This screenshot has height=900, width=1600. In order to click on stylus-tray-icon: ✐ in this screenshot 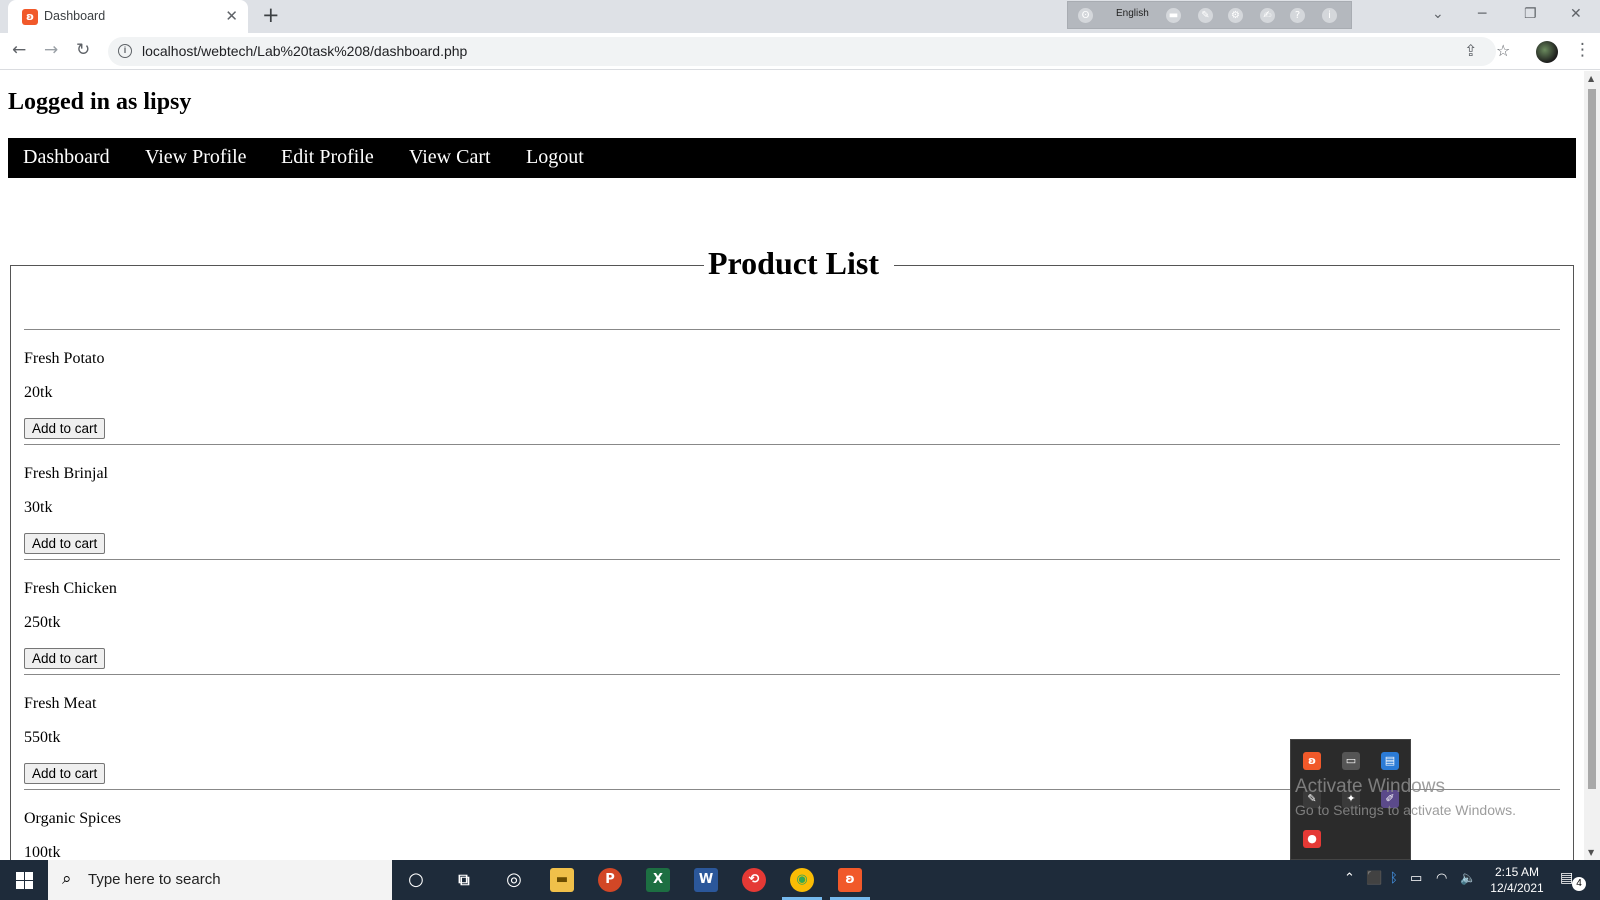, I will do `click(1390, 799)`.